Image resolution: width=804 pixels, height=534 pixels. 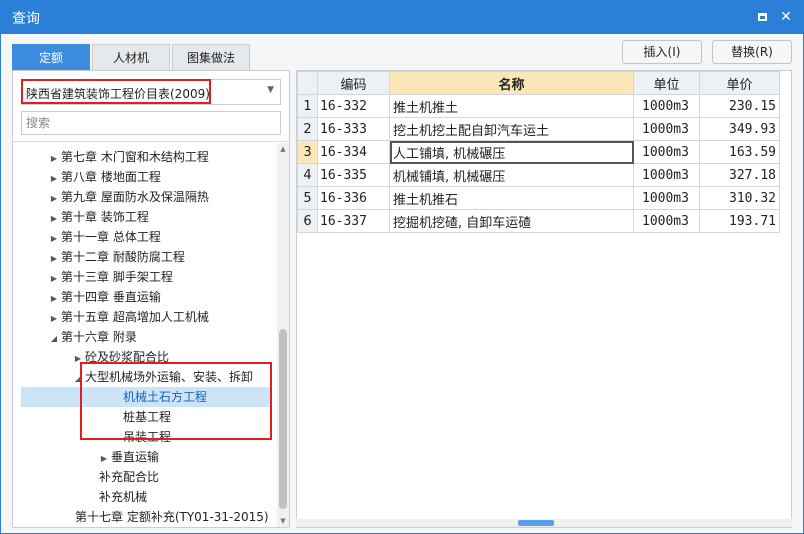 I want to click on table-row: 6 16-337 挖掘机挖碴, 自卸车运碴 1000m3 193.71, so click(x=538, y=221).